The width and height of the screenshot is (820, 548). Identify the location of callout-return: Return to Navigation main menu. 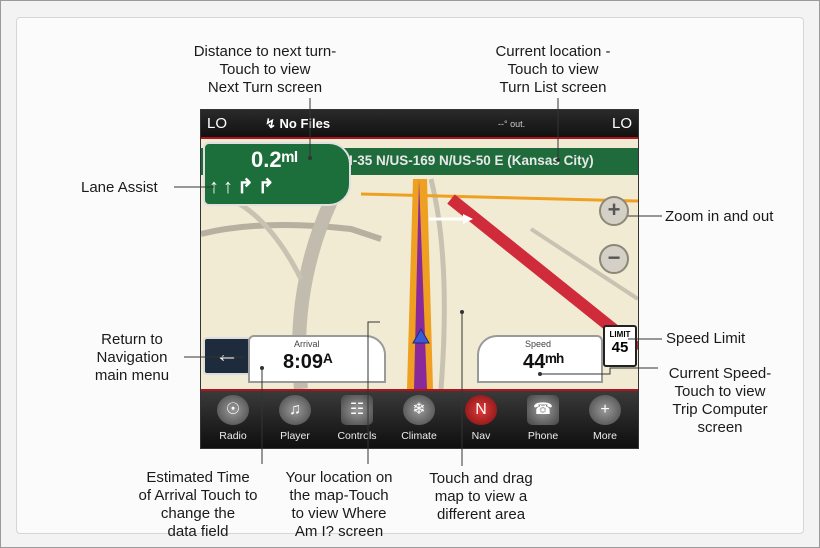
(132, 358).